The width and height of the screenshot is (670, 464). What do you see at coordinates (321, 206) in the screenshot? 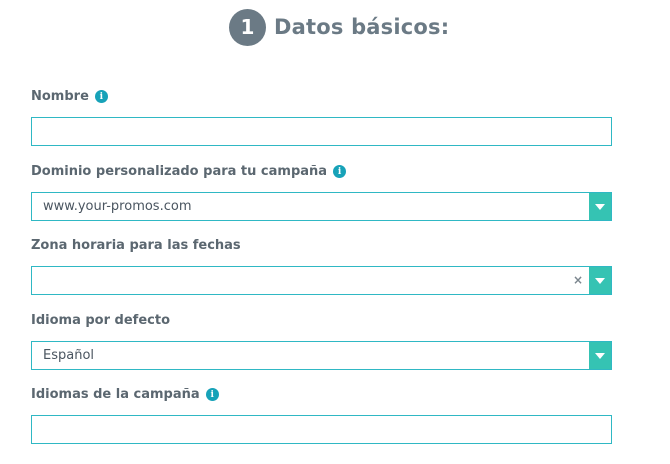
I see `domain-select: www.your-promos.com` at bounding box center [321, 206].